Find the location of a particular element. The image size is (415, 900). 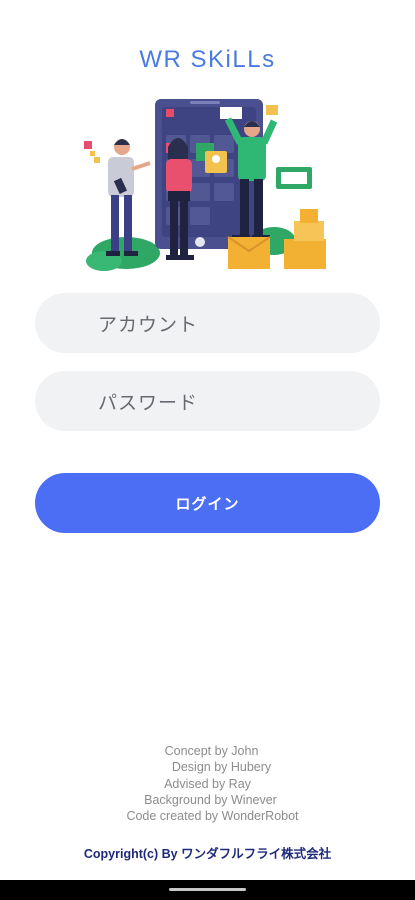

password-input: パスワード is located at coordinates (207, 401).